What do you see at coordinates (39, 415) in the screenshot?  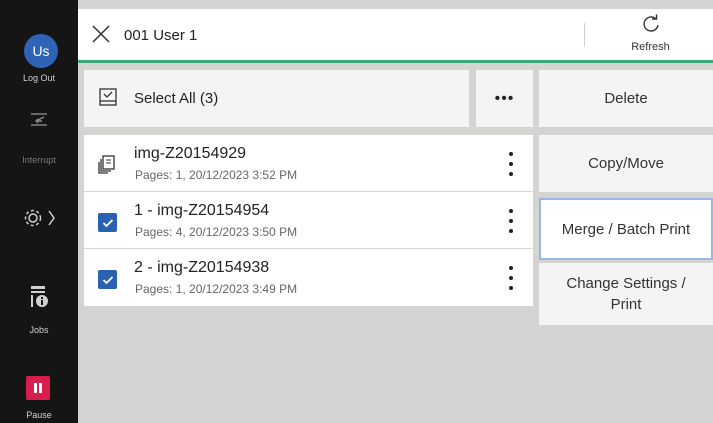 I see `pause-label: Pause` at bounding box center [39, 415].